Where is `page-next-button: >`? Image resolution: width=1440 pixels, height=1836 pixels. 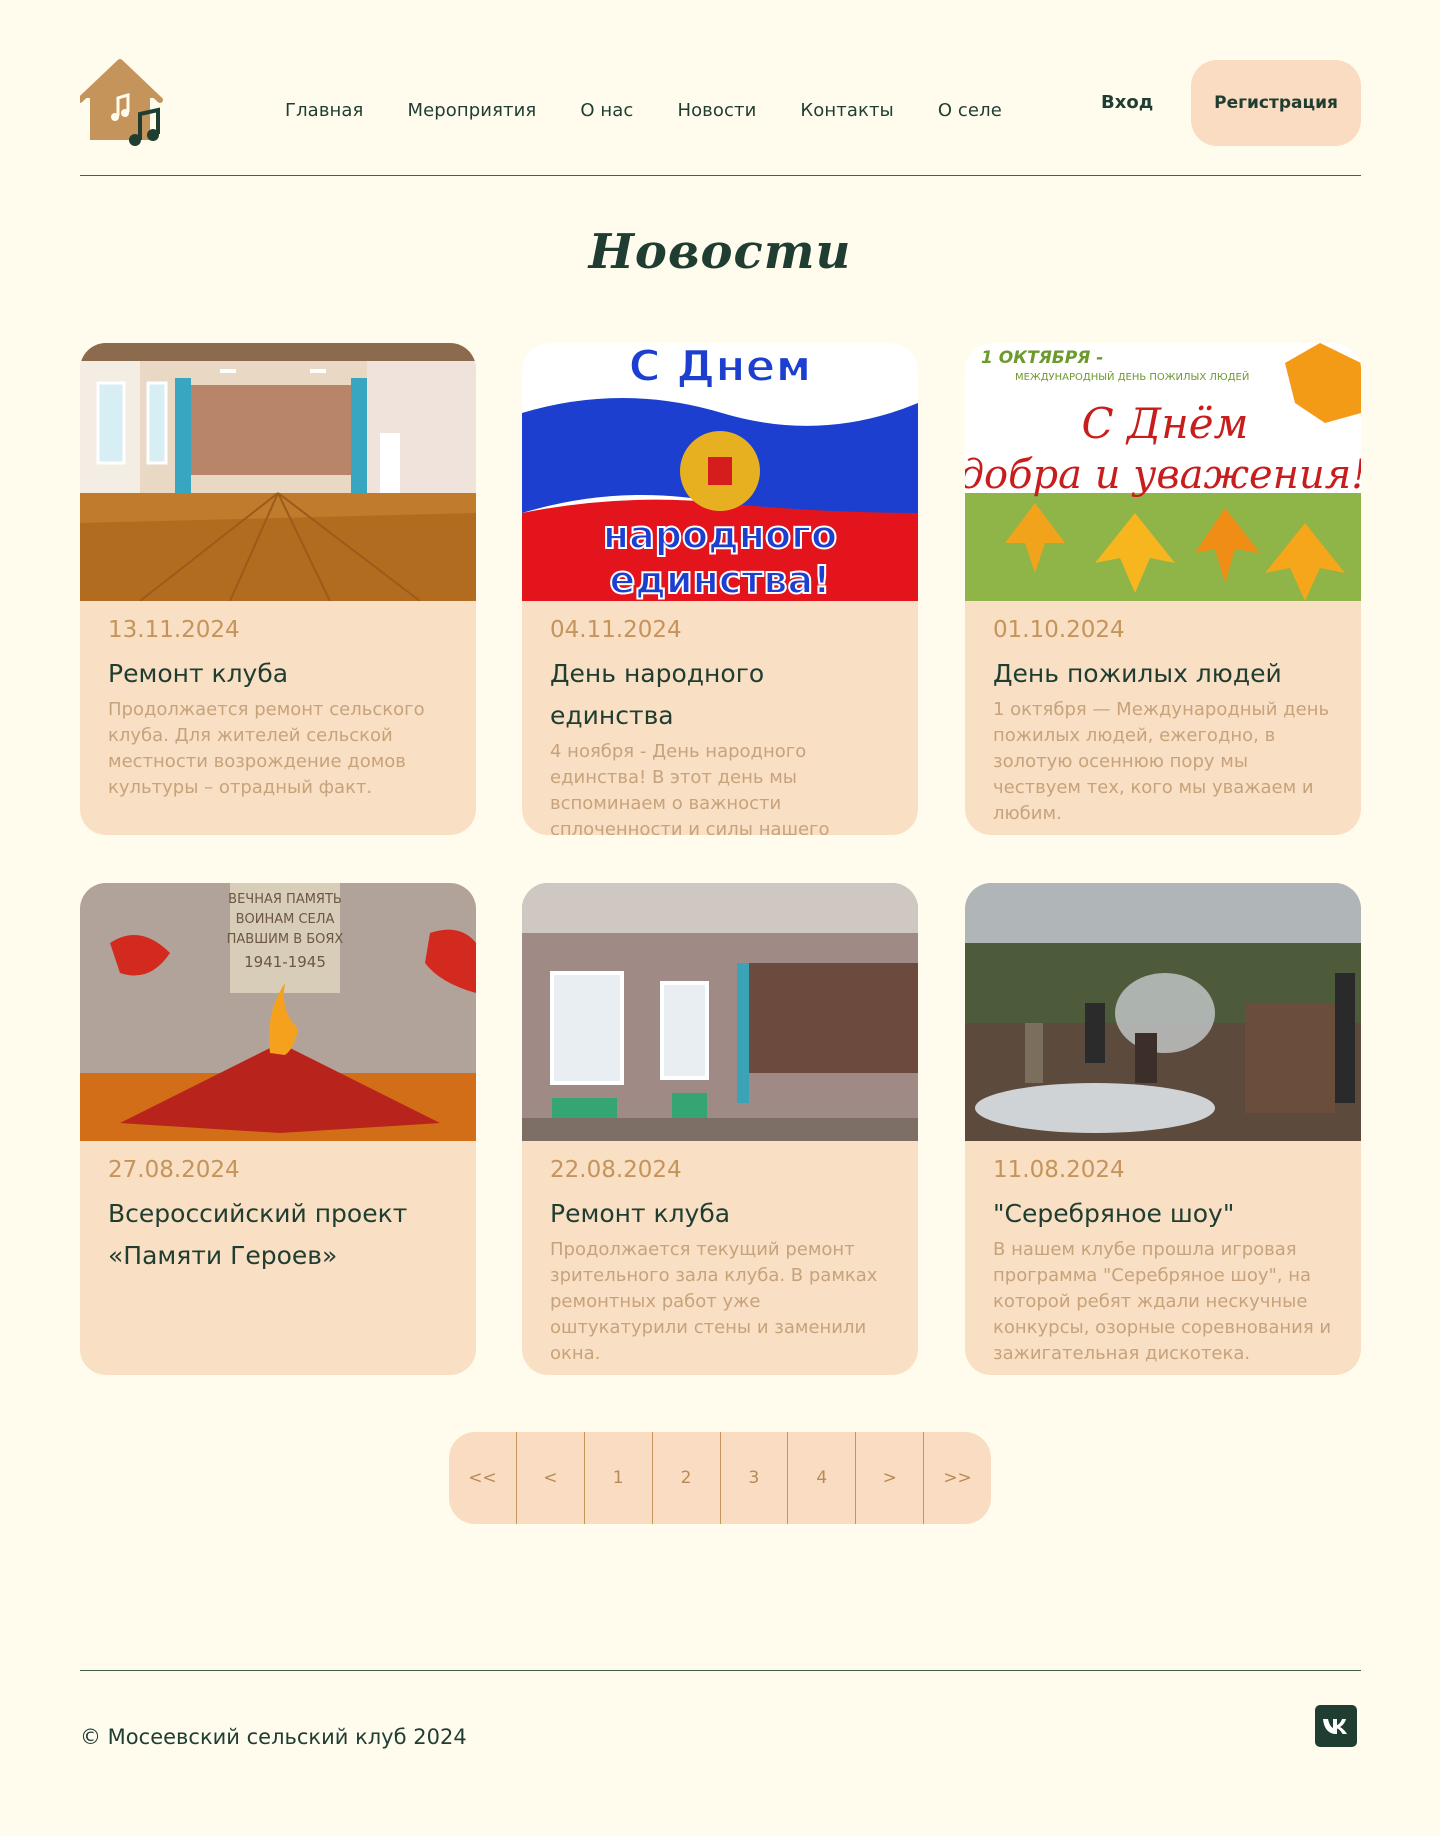 page-next-button: > is located at coordinates (890, 1478).